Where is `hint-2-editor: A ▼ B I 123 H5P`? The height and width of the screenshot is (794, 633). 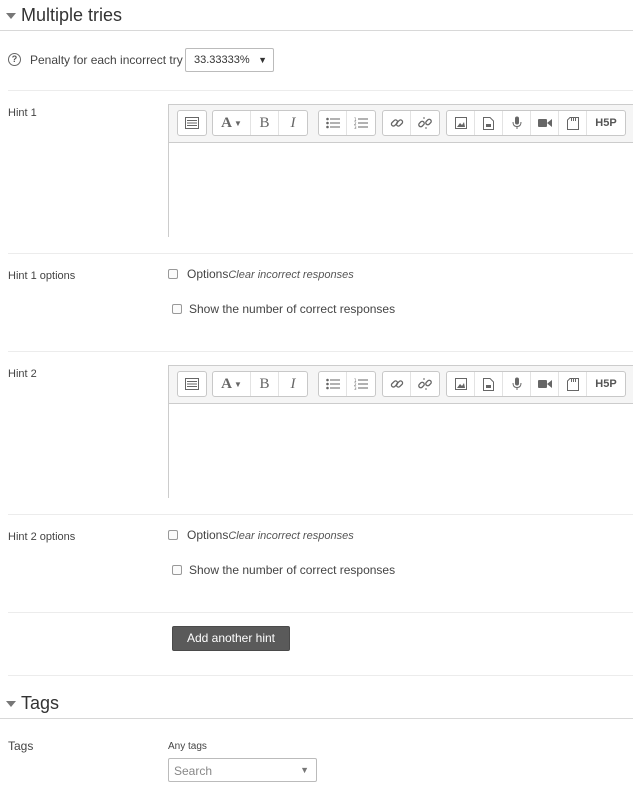 hint-2-editor: A ▼ B I 123 H5P is located at coordinates (400, 431).